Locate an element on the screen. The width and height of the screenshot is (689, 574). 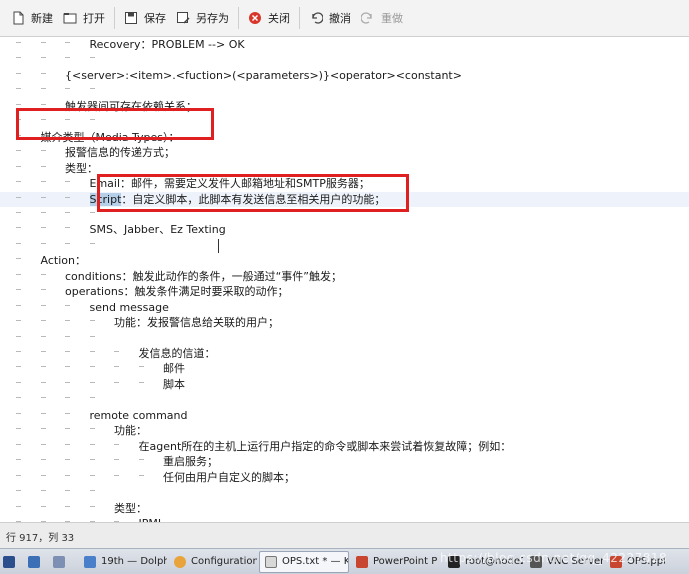
save-as-label: 另存为 is located at coordinates (212, 18).